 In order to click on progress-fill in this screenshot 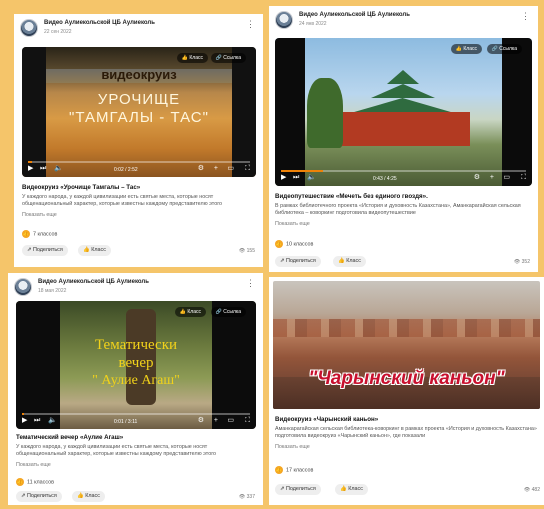, I will do `click(302, 171)`.